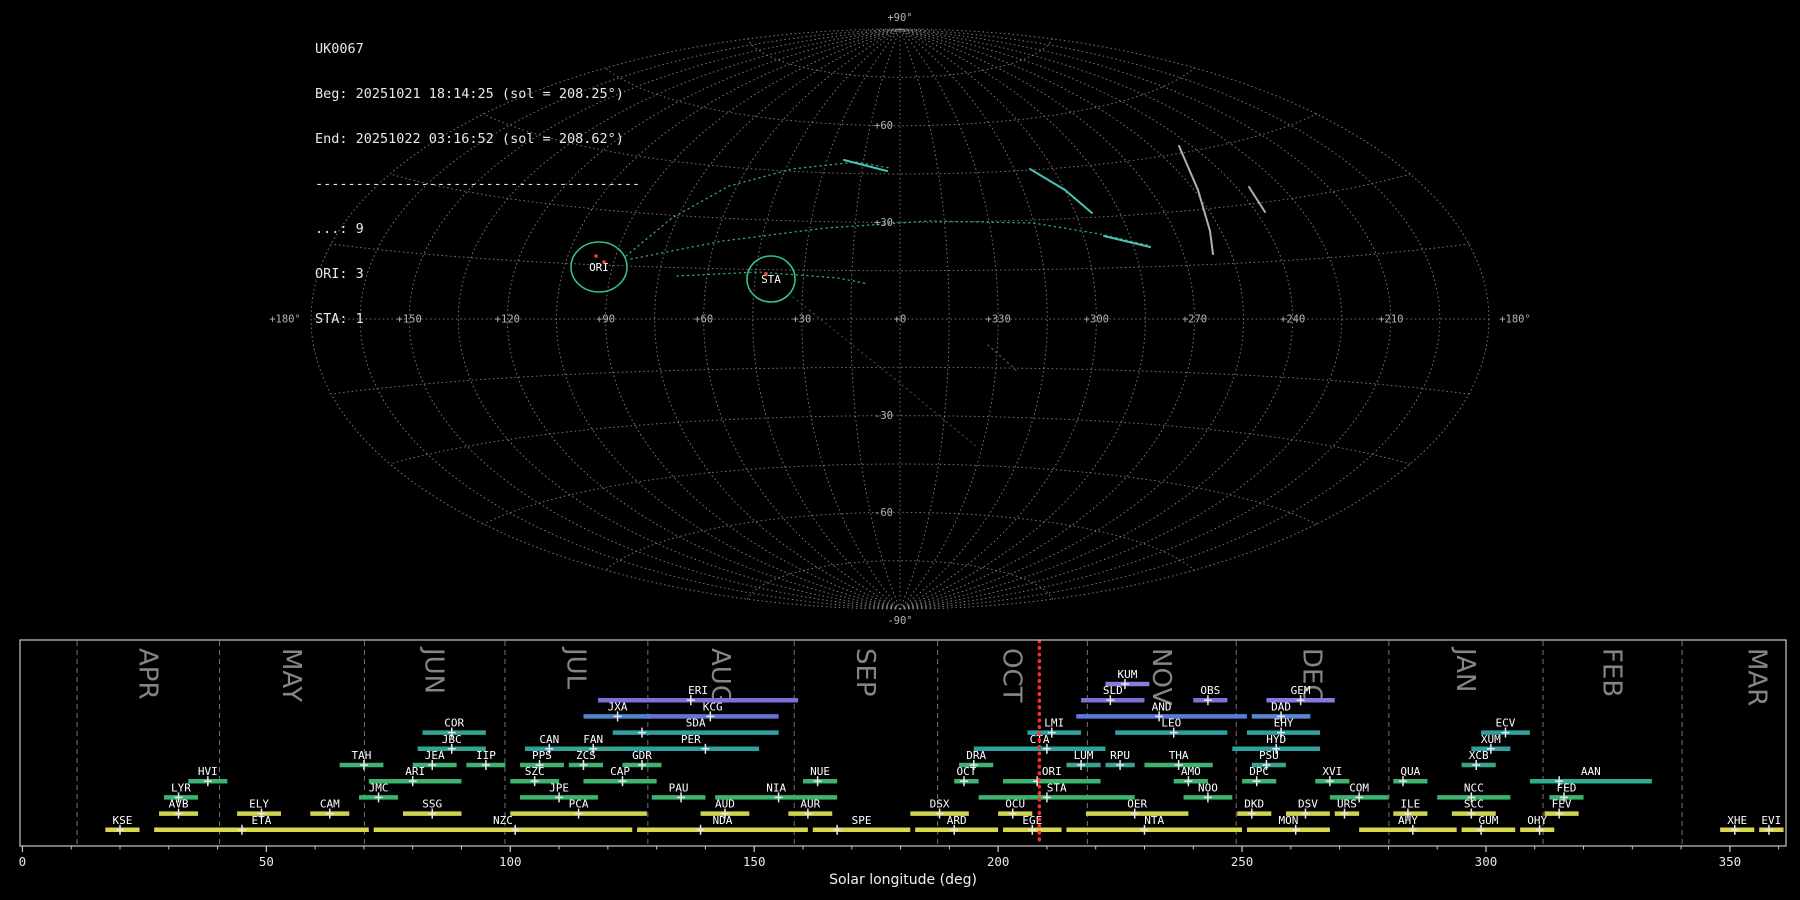 The width and height of the screenshot is (1800, 900). Describe the element at coordinates (1506, 723) in the screenshot. I see `shower-label-ECV: ECV` at that location.